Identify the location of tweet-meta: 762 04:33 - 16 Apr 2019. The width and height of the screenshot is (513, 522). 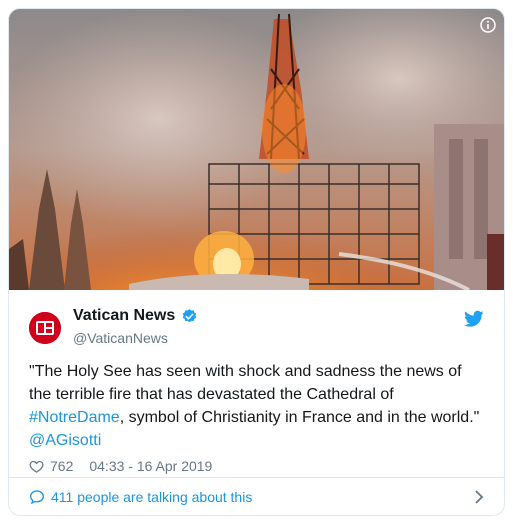
(266, 466).